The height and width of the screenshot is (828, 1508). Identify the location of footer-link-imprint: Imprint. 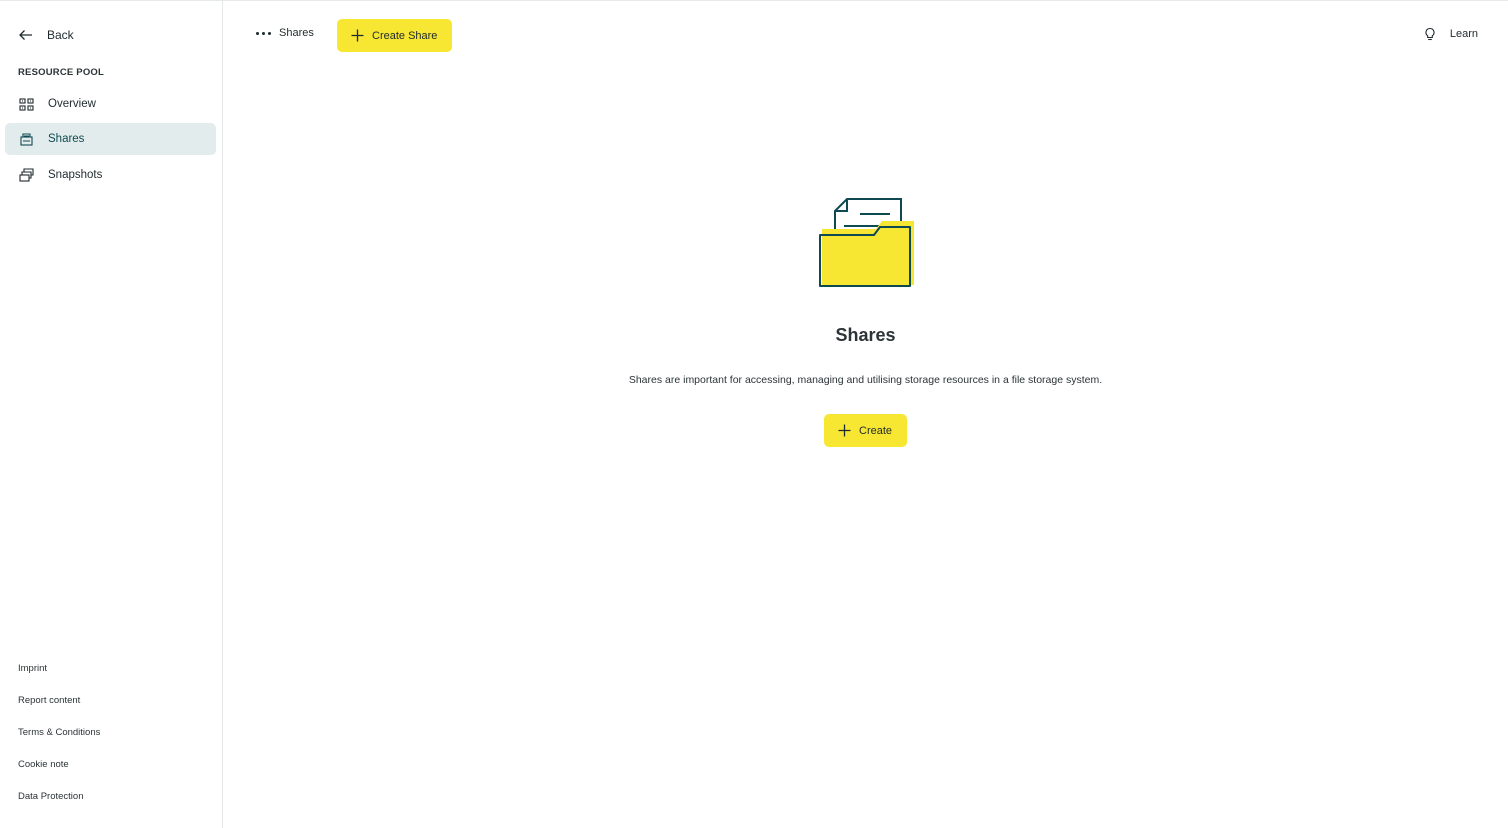
(32, 668).